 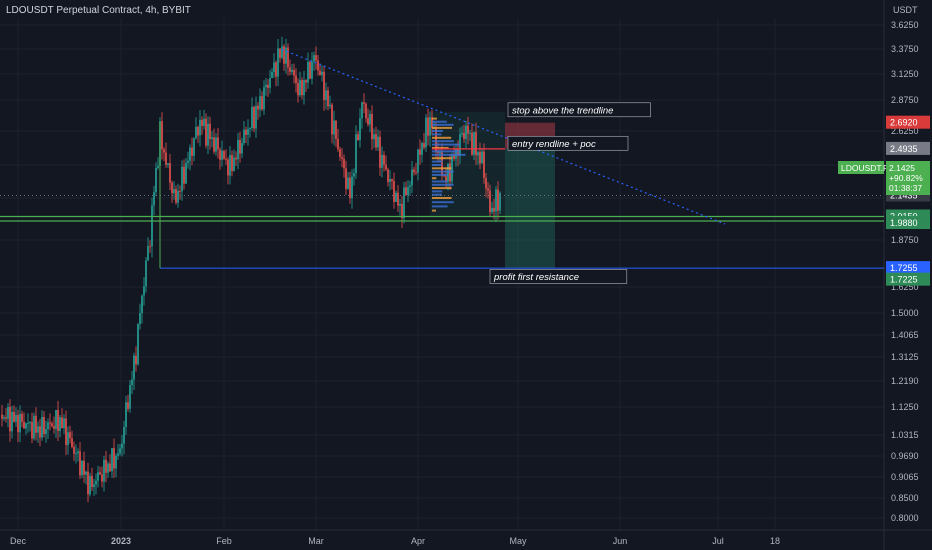 I want to click on x-tick-label-8: 18, so click(x=775, y=541).